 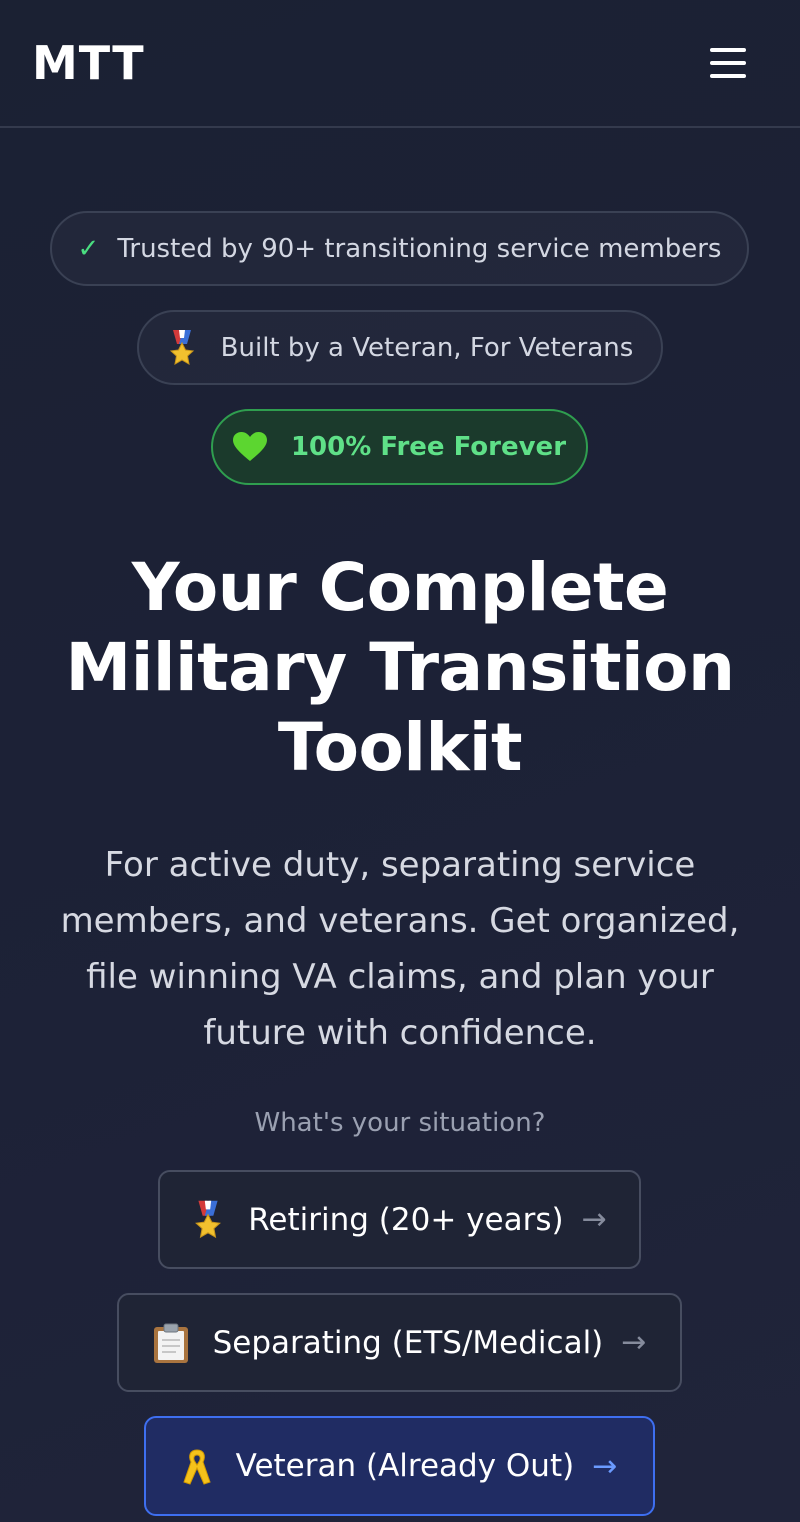 What do you see at coordinates (400, 1033) in the screenshot?
I see `hero-subtitle-line: future with confidence.` at bounding box center [400, 1033].